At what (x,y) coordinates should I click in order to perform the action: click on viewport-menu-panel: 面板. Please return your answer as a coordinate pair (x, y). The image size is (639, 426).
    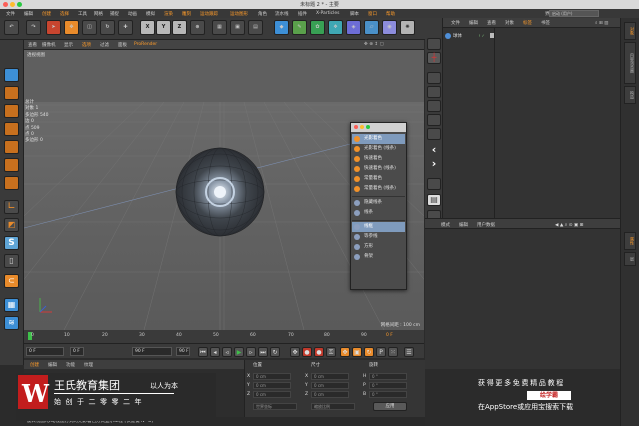
    Looking at the image, I should click on (122, 45).